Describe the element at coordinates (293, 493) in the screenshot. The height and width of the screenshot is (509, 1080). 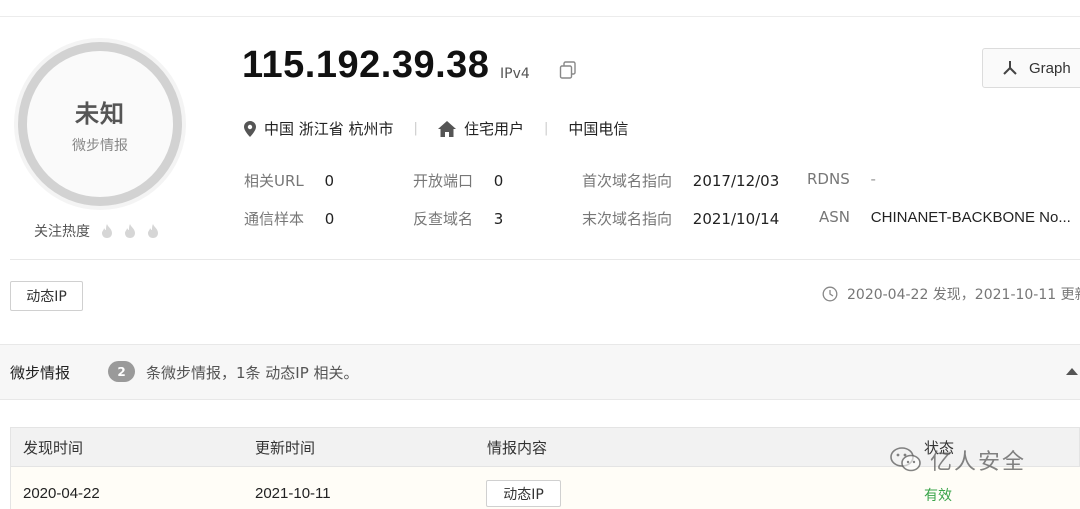
I see `cell-updated: 2021-10-11` at that location.